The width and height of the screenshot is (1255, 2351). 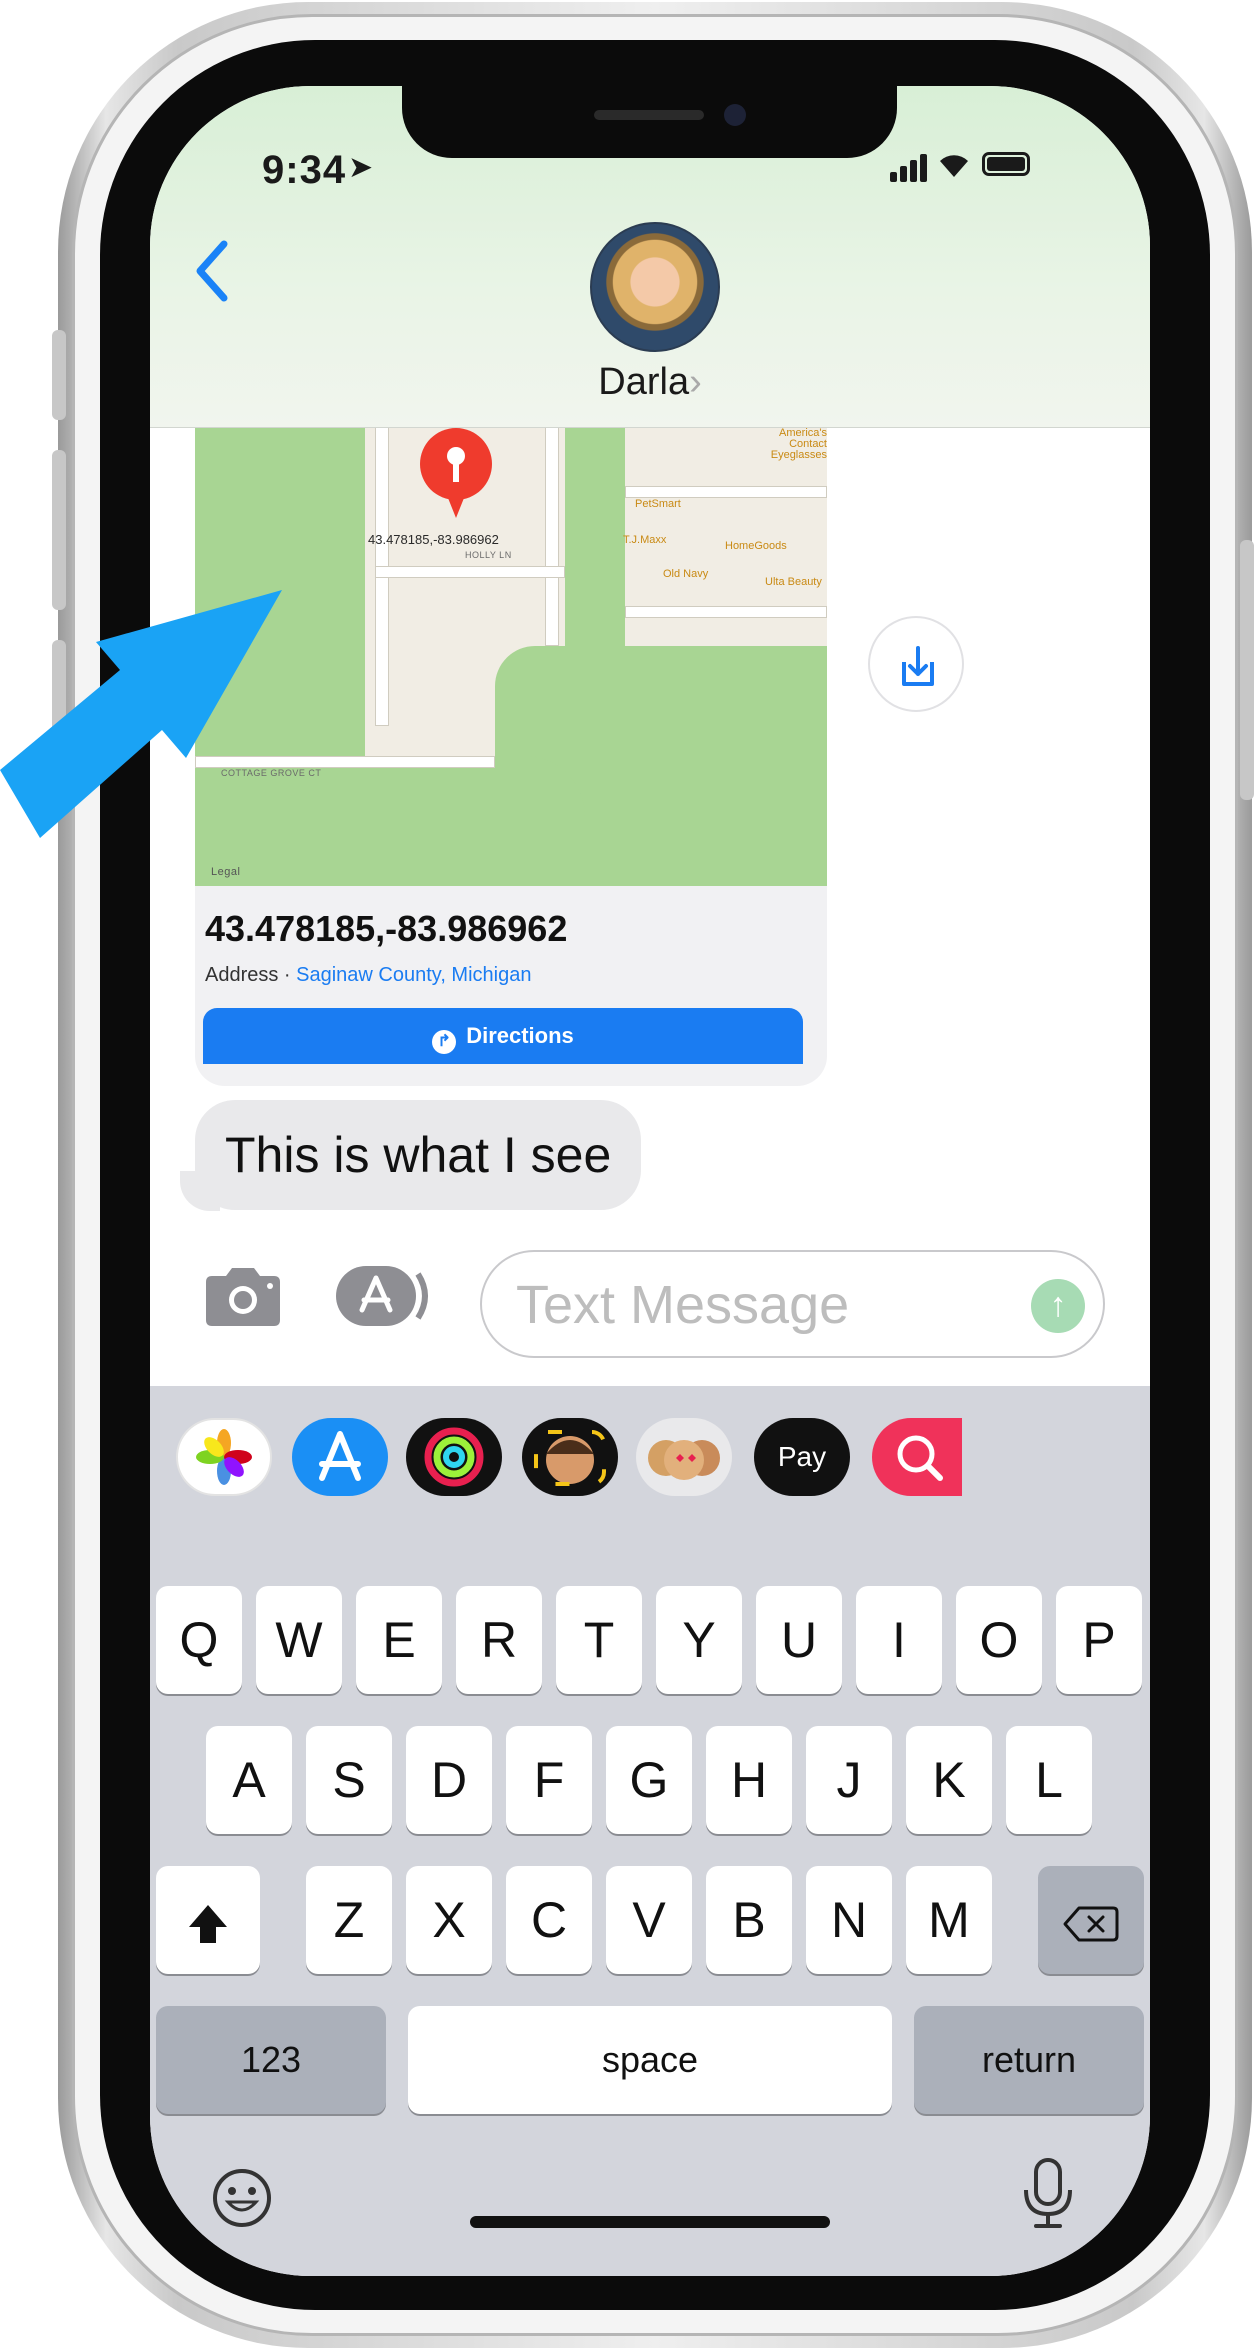 I want to click on shift-key, so click(x=208, y=1920).